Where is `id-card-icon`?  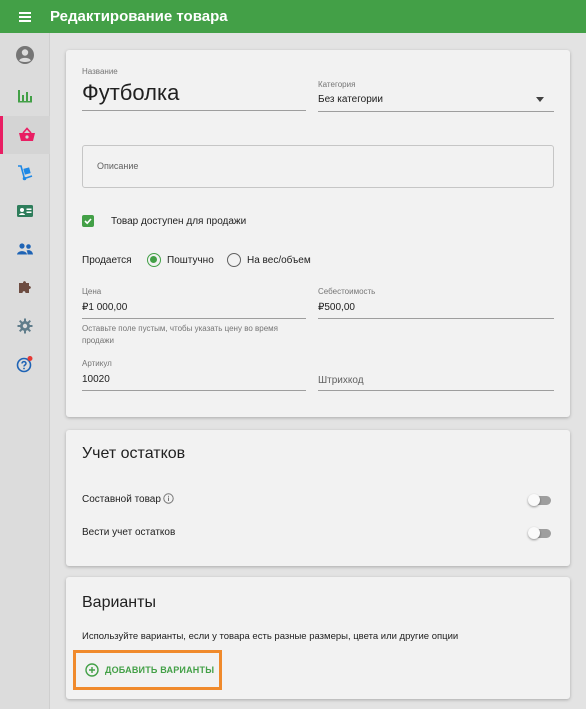
id-card-icon is located at coordinates (25, 211).